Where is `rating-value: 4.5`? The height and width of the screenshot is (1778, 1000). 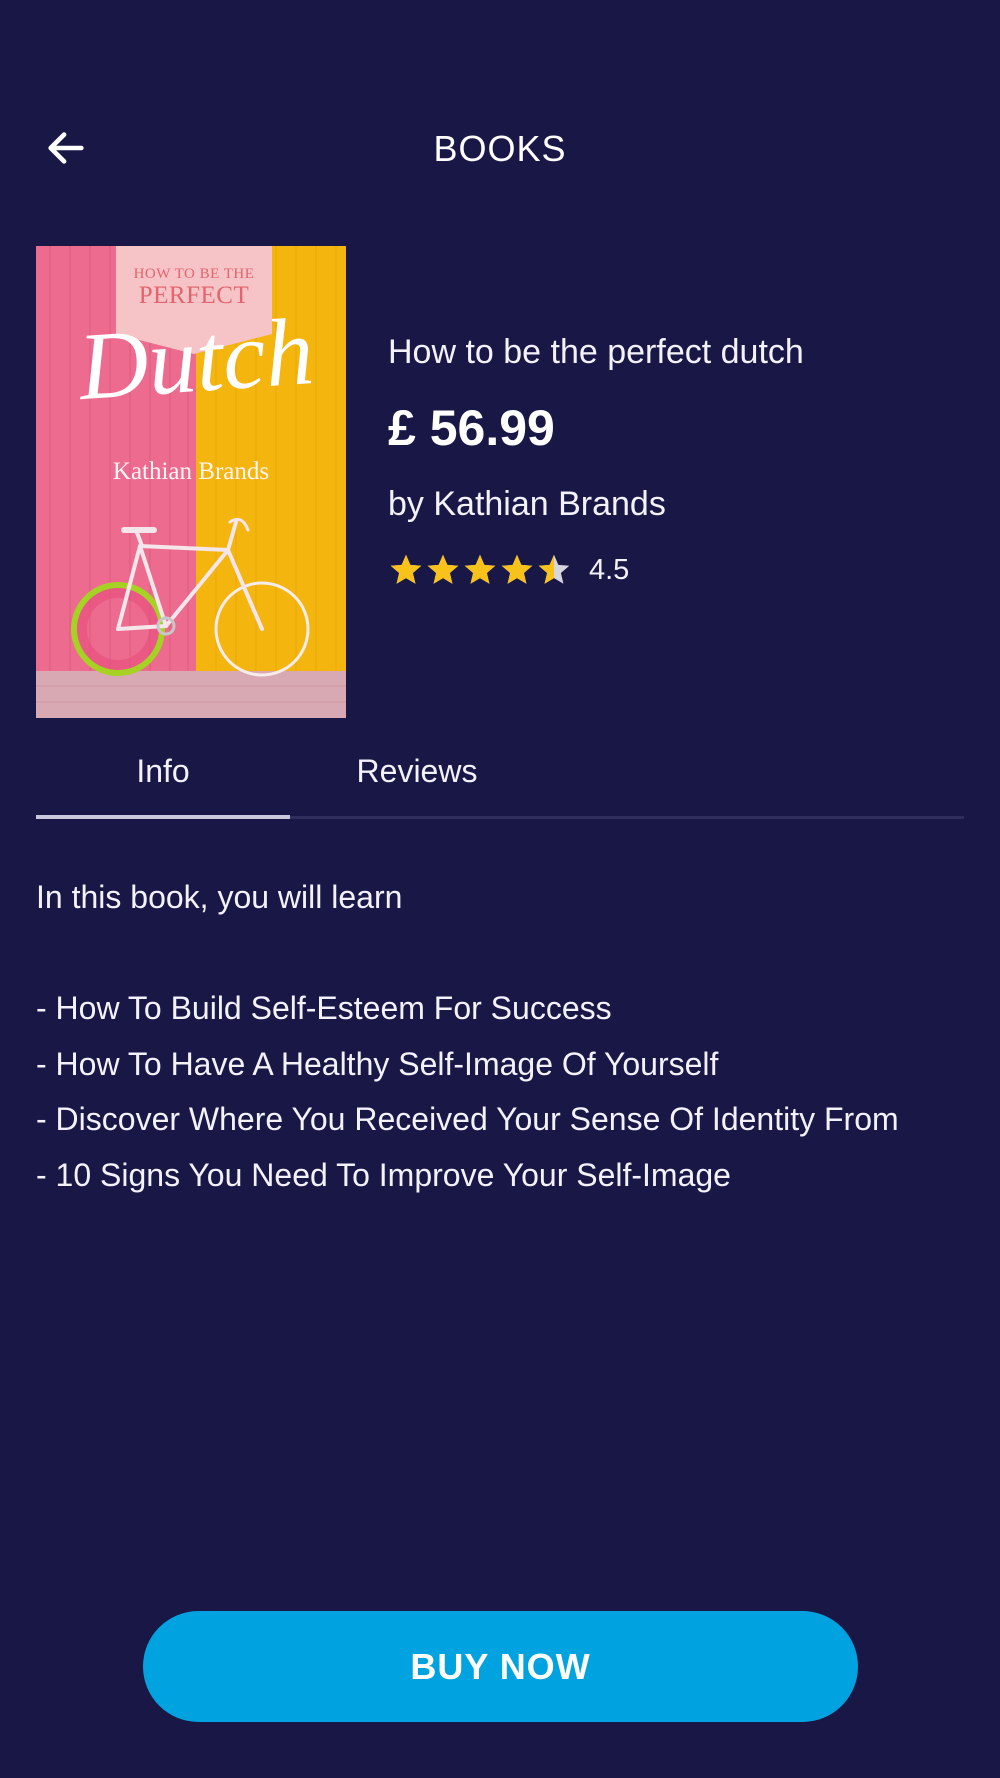
rating-value: 4.5 is located at coordinates (609, 569).